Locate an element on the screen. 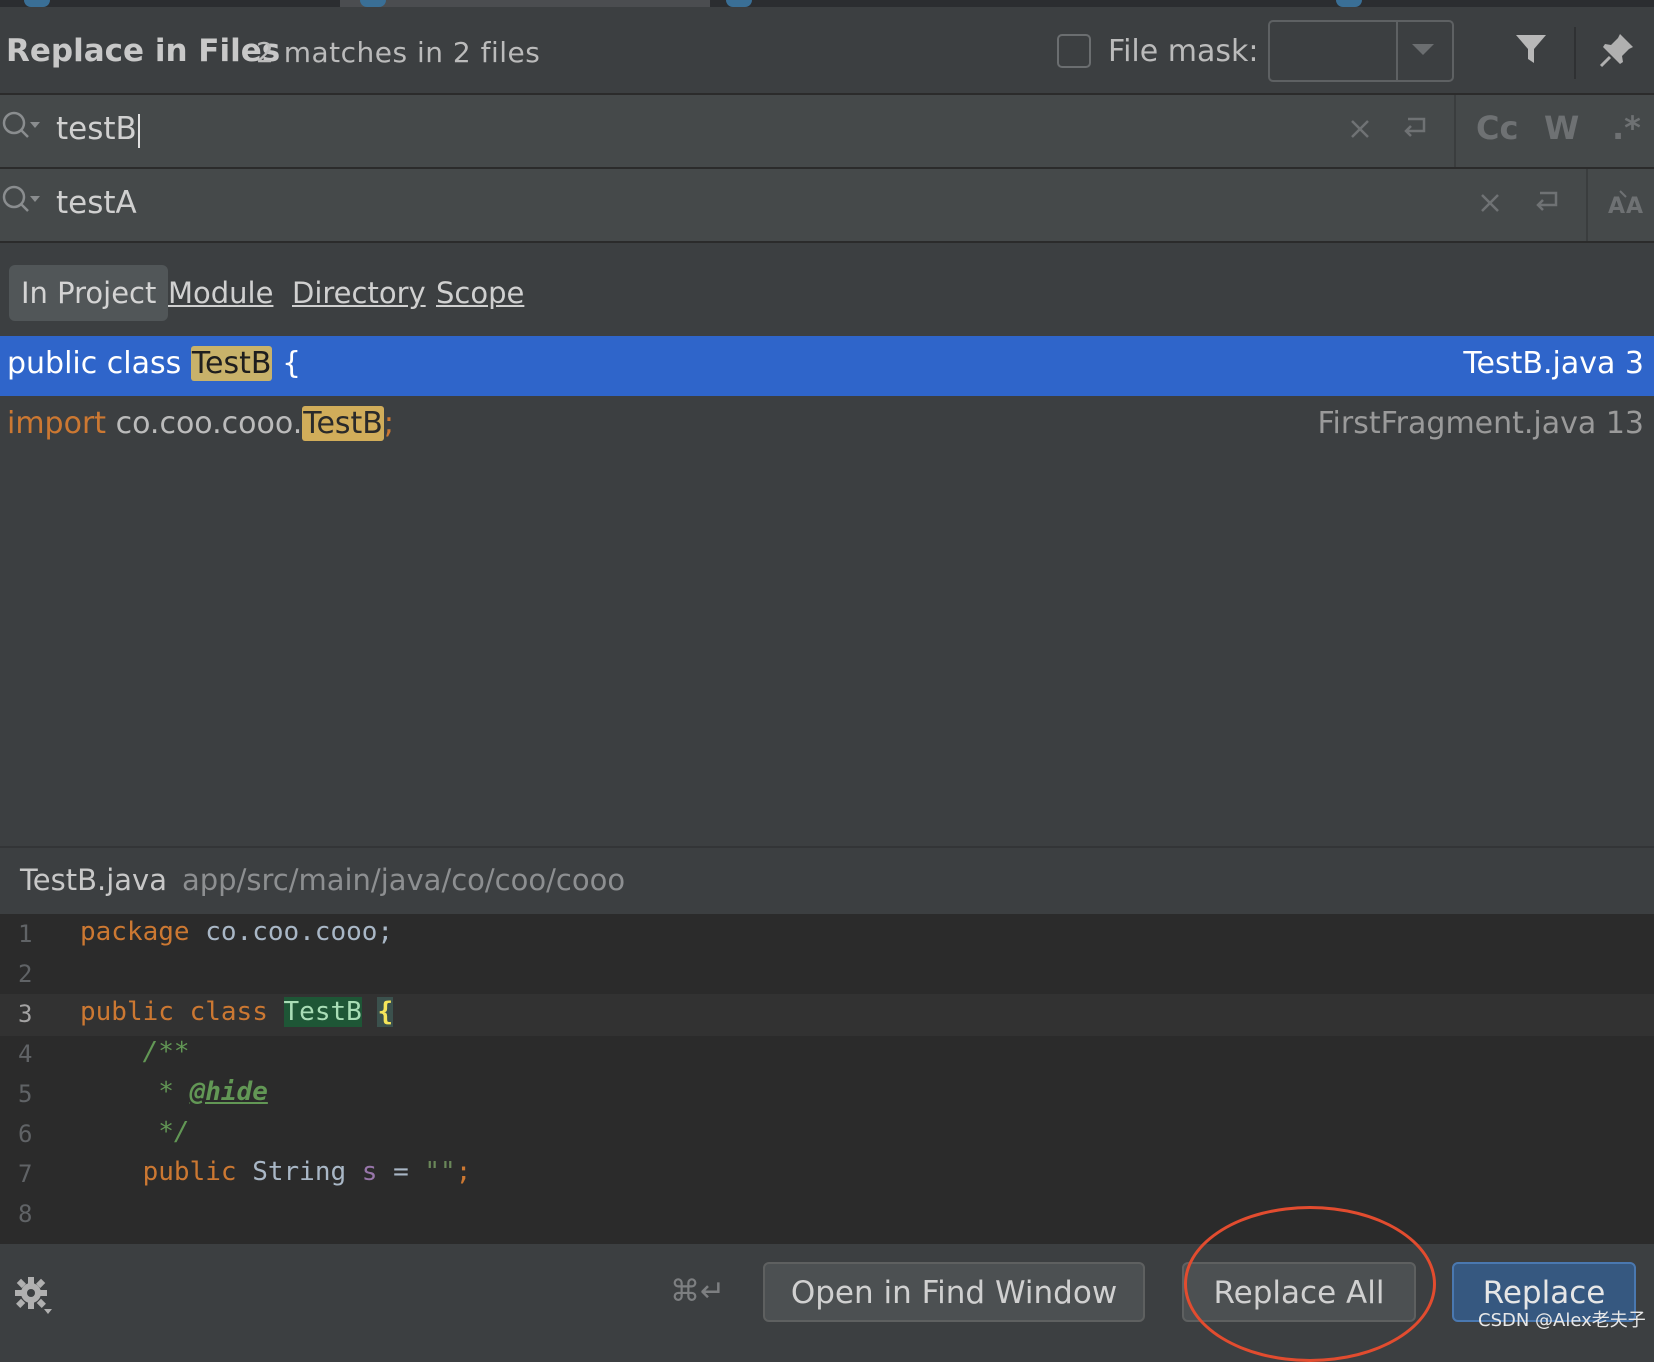 The image size is (1654, 1362). match-case-toggle: Cc is located at coordinates (1497, 128).